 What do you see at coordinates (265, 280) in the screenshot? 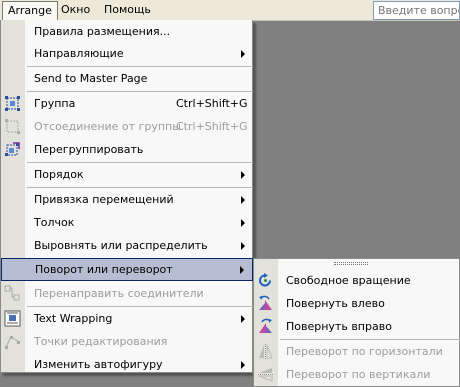
I see `free-rotate-icon` at bounding box center [265, 280].